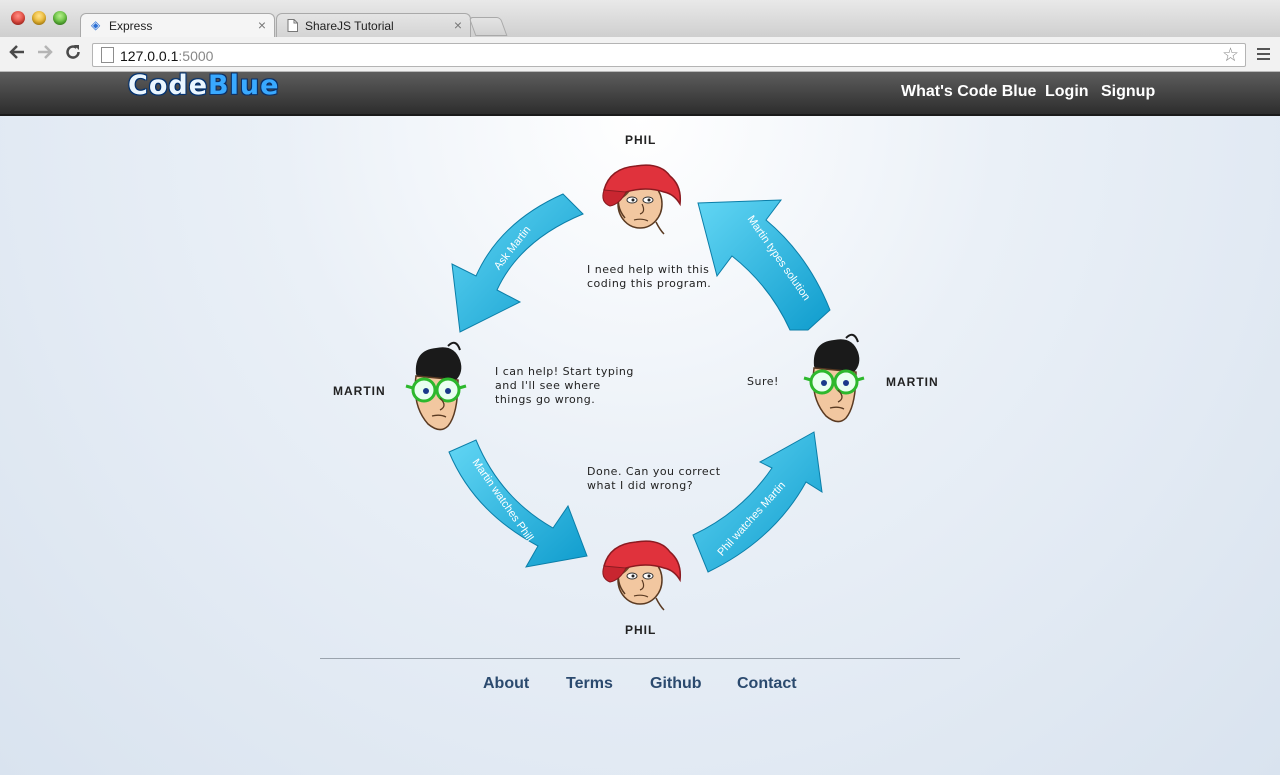 This screenshot has height=775, width=1280. What do you see at coordinates (506, 684) in the screenshot?
I see `footer-link-about: About` at bounding box center [506, 684].